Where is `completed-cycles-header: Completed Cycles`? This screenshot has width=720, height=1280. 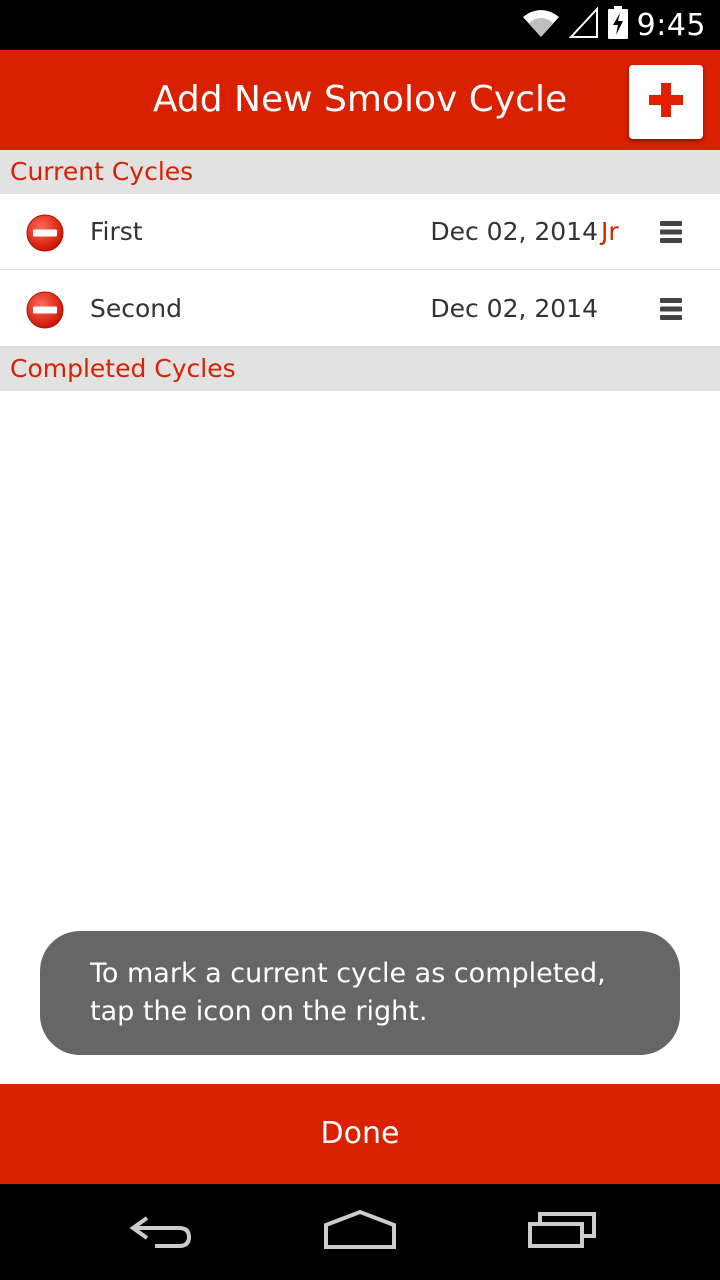 completed-cycles-header: Completed Cycles is located at coordinates (360, 369).